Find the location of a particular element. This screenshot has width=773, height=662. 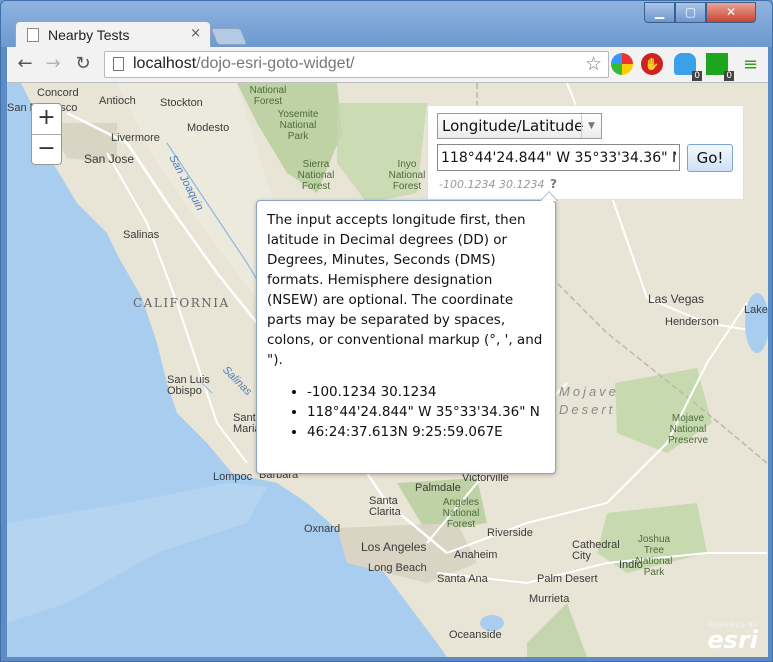

tooltip-arrow is located at coordinates (549, 196).